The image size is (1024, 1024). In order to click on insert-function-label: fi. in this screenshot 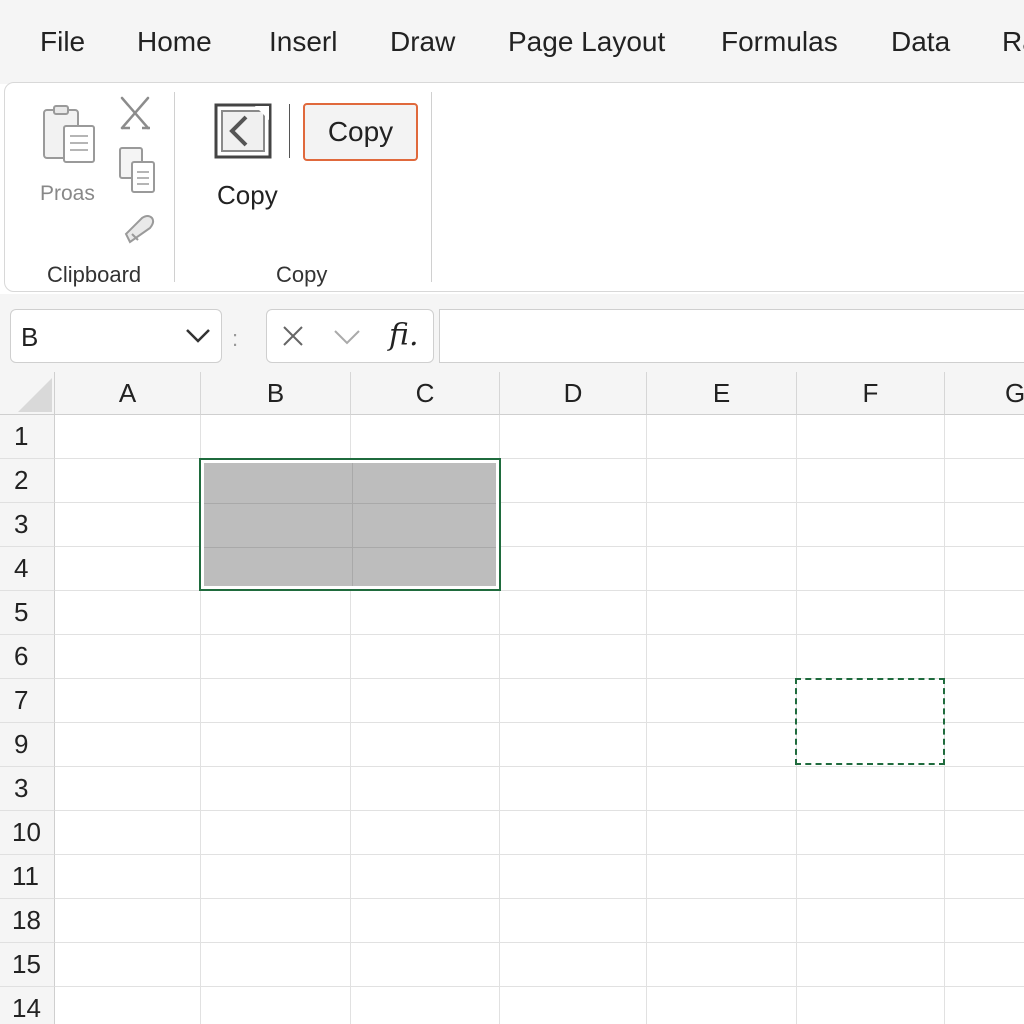, I will do `click(404, 335)`.